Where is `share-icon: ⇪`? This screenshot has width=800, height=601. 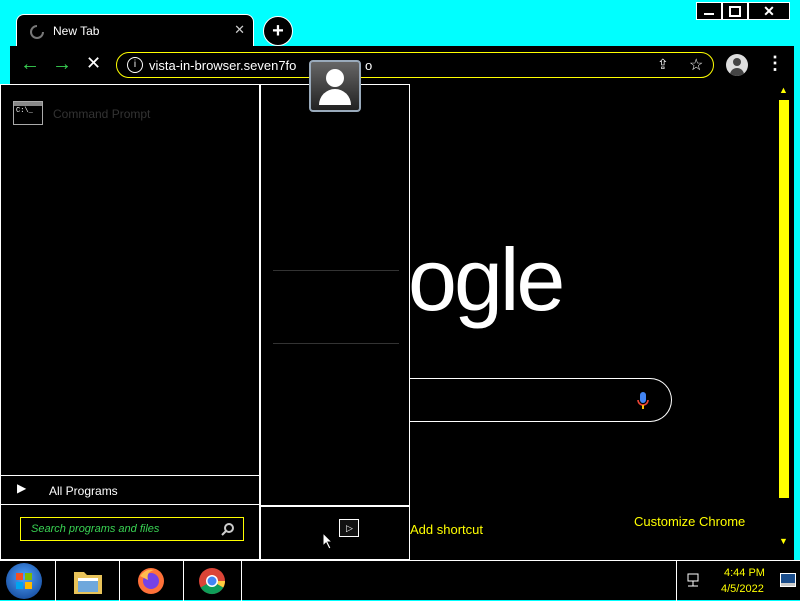
share-icon: ⇪ is located at coordinates (663, 64).